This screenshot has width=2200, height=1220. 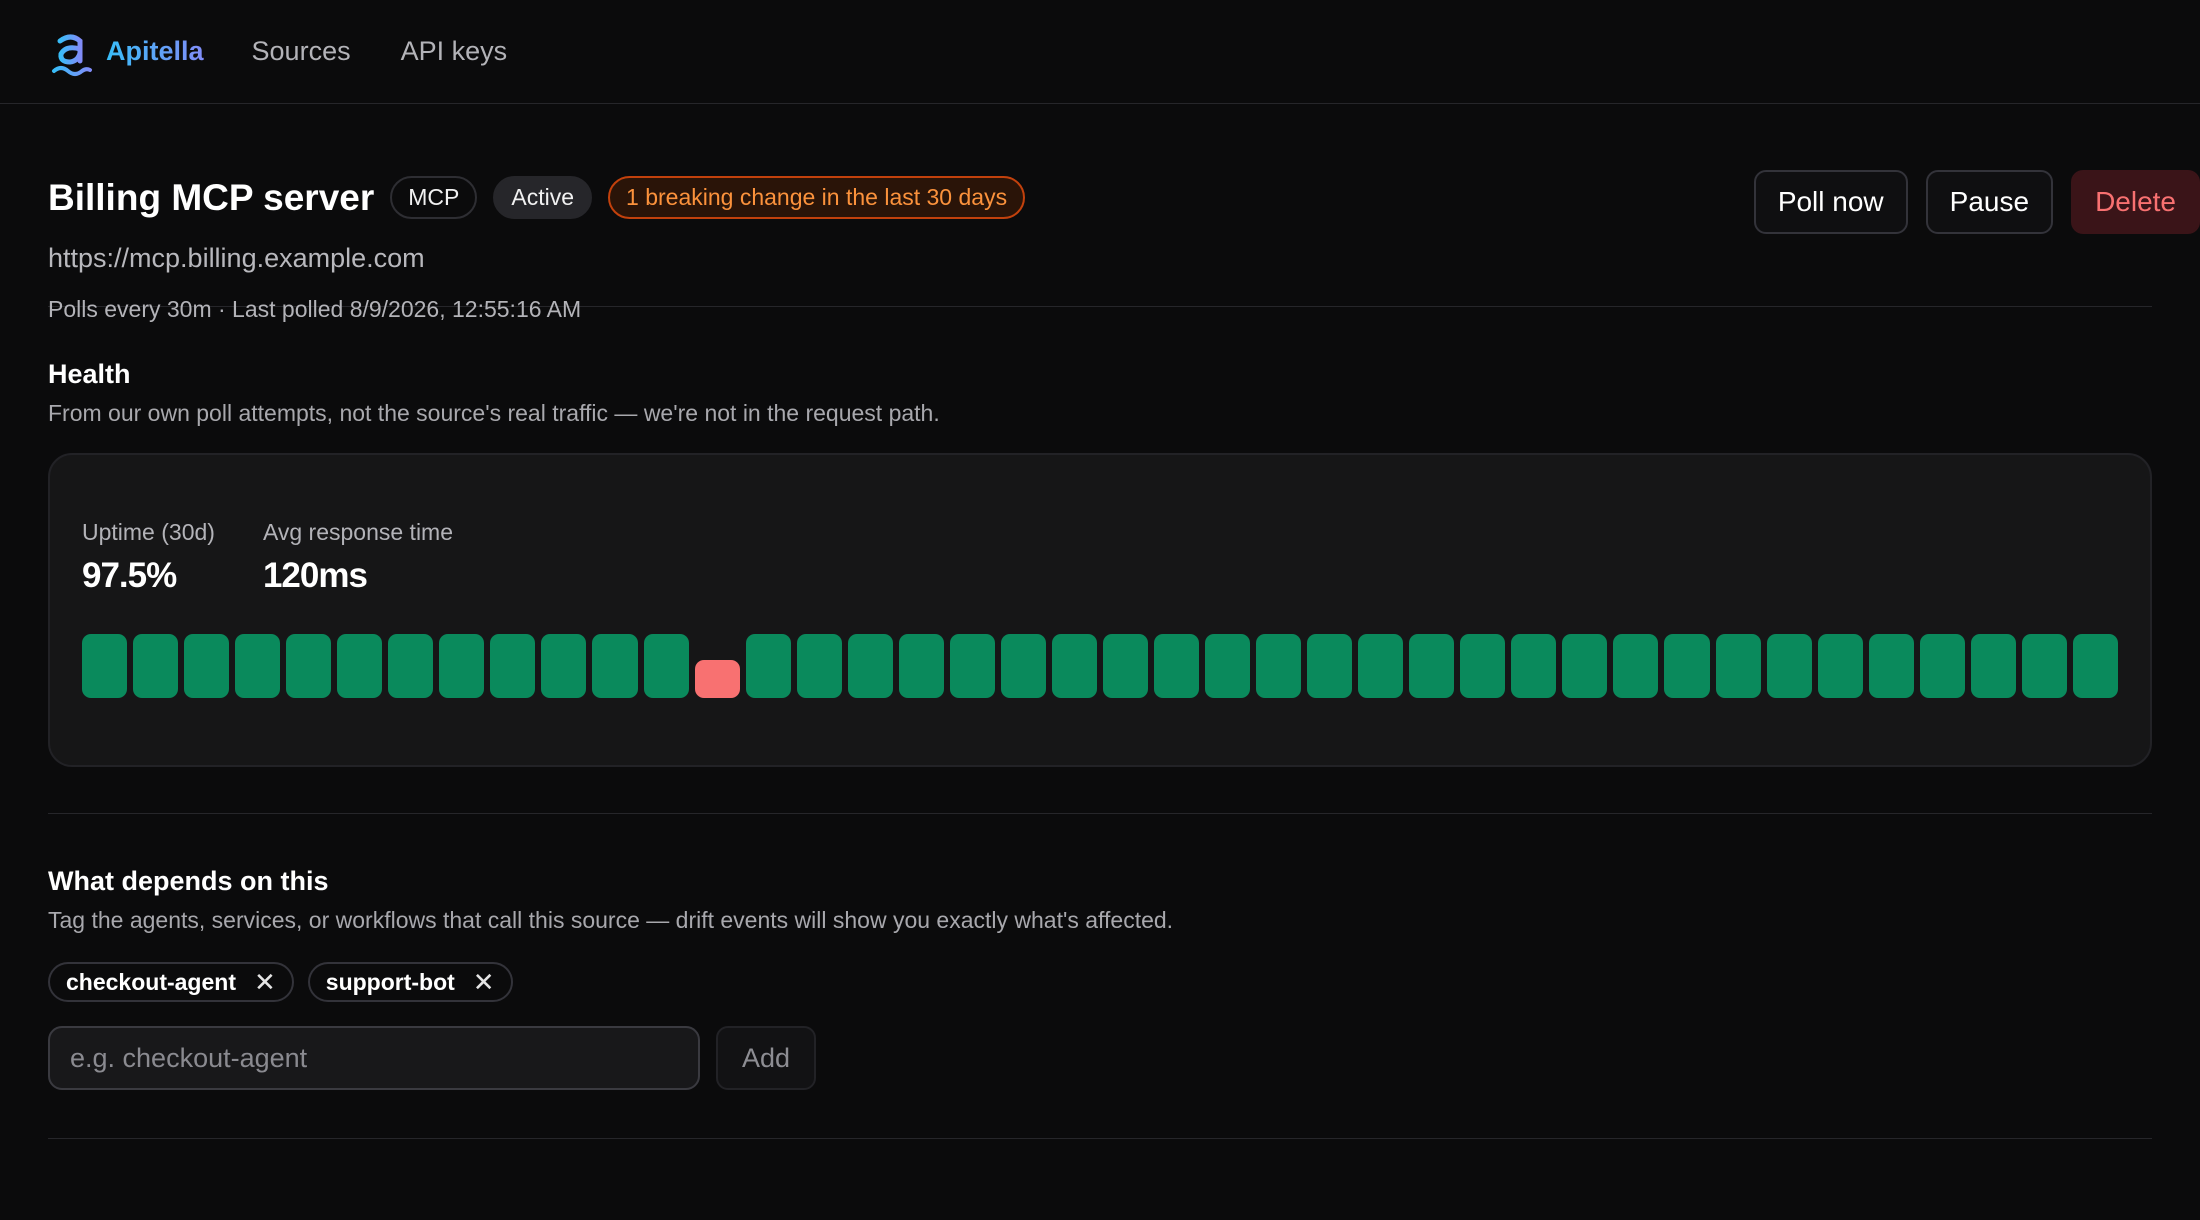 I want to click on header-actions: Poll now Pause Delete, so click(x=1976, y=202).